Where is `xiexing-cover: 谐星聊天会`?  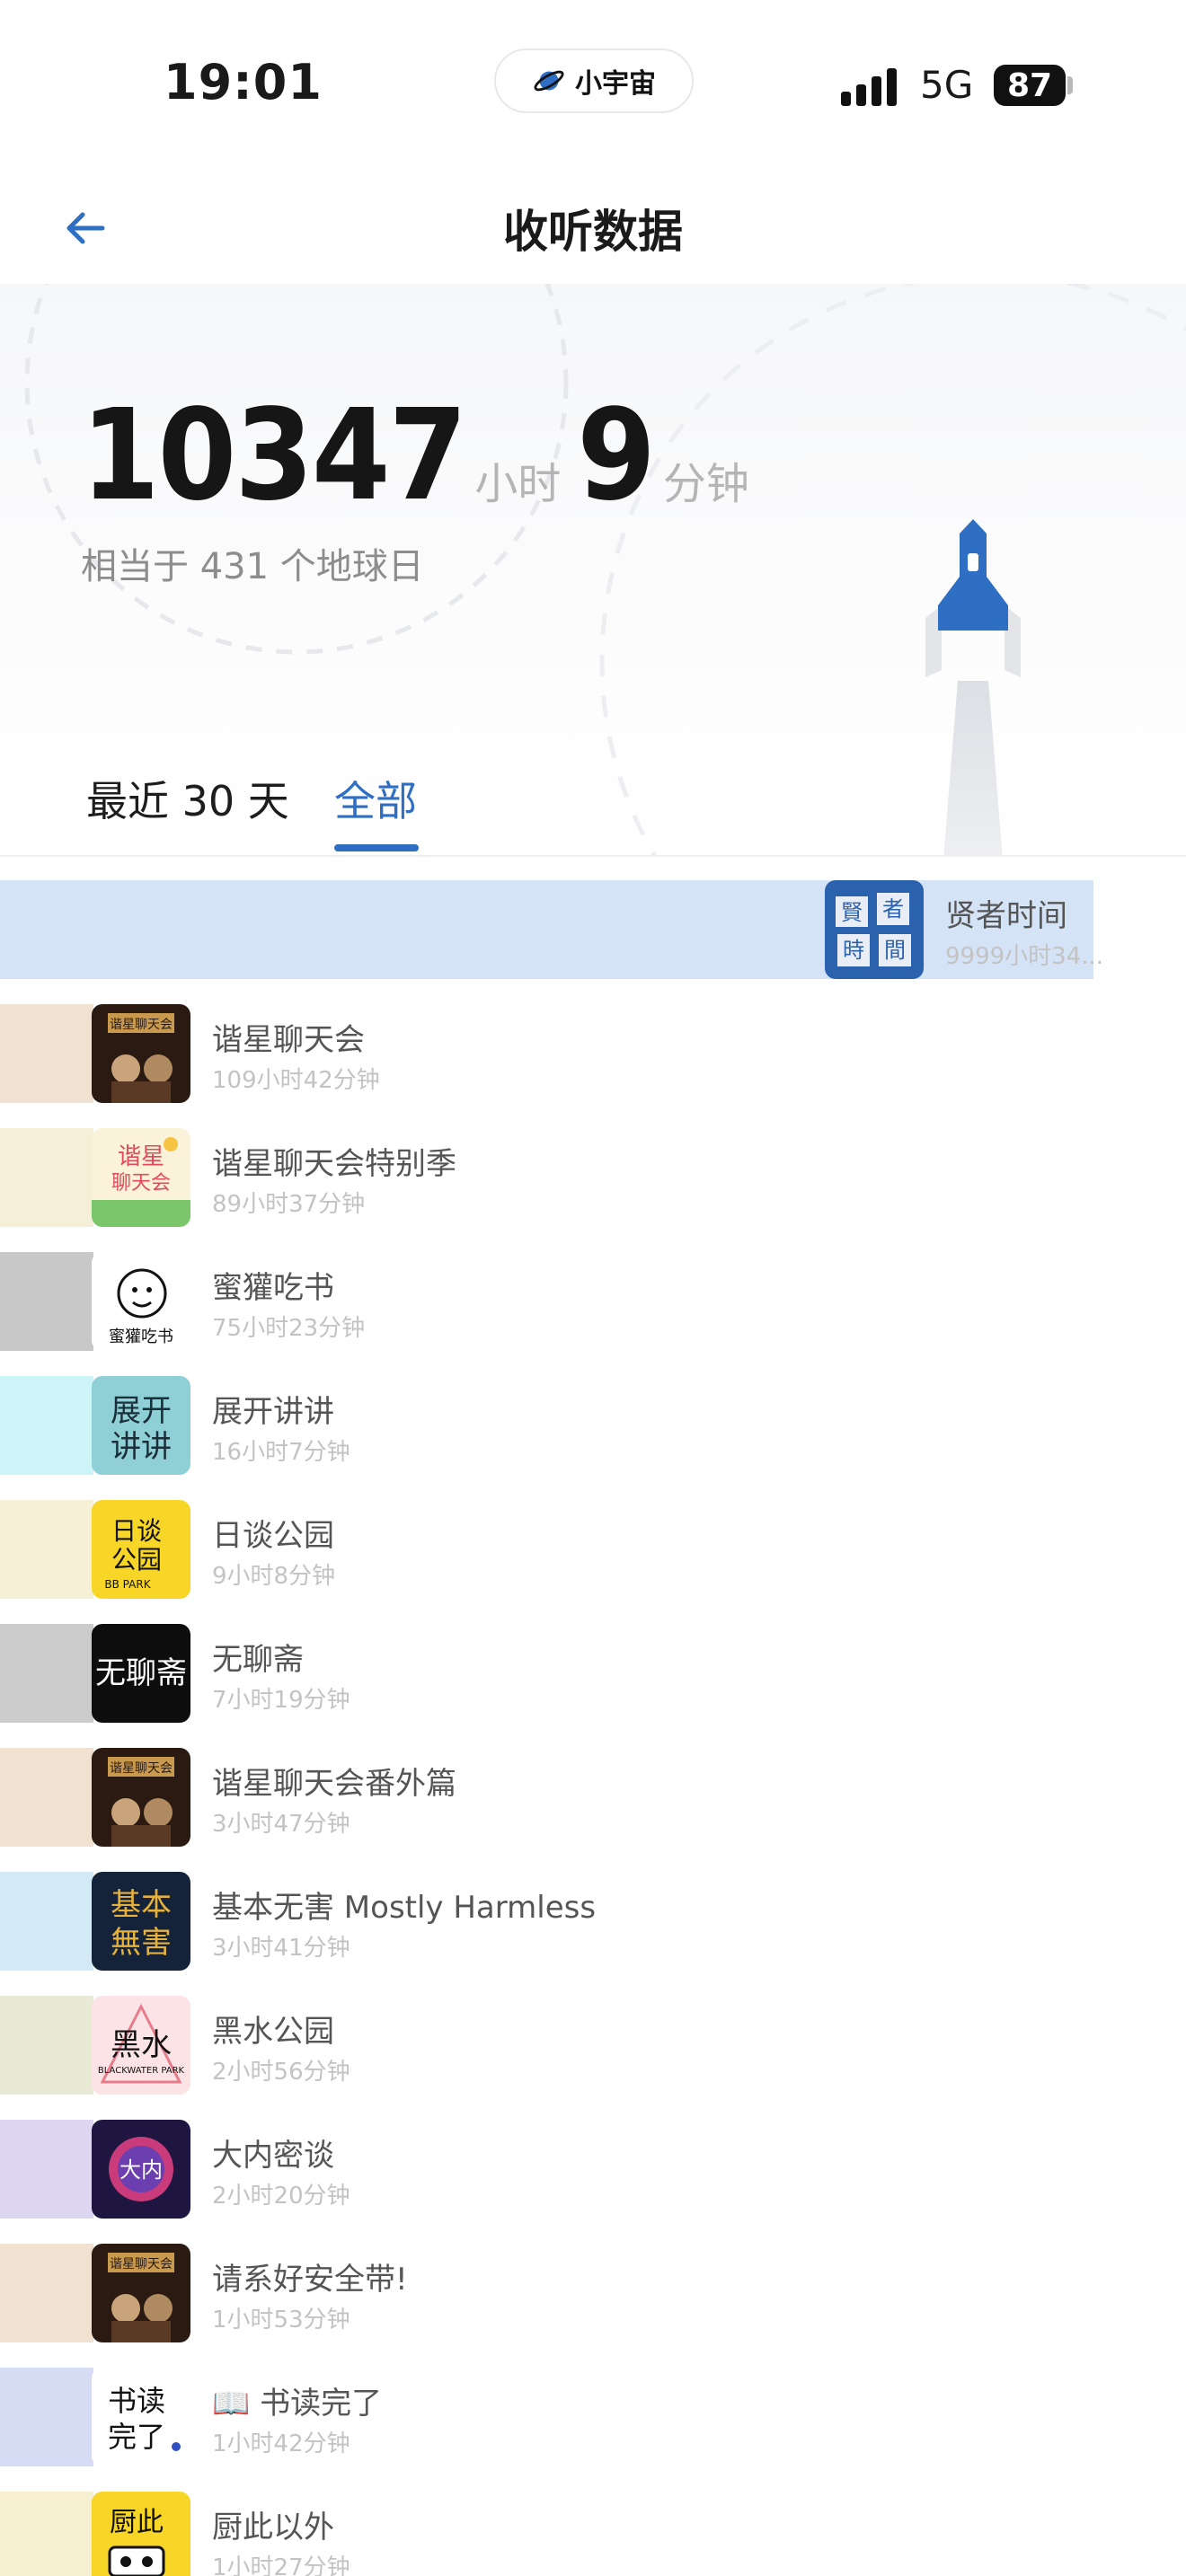
xiexing-cover: 谐星聊天会 is located at coordinates (141, 1053).